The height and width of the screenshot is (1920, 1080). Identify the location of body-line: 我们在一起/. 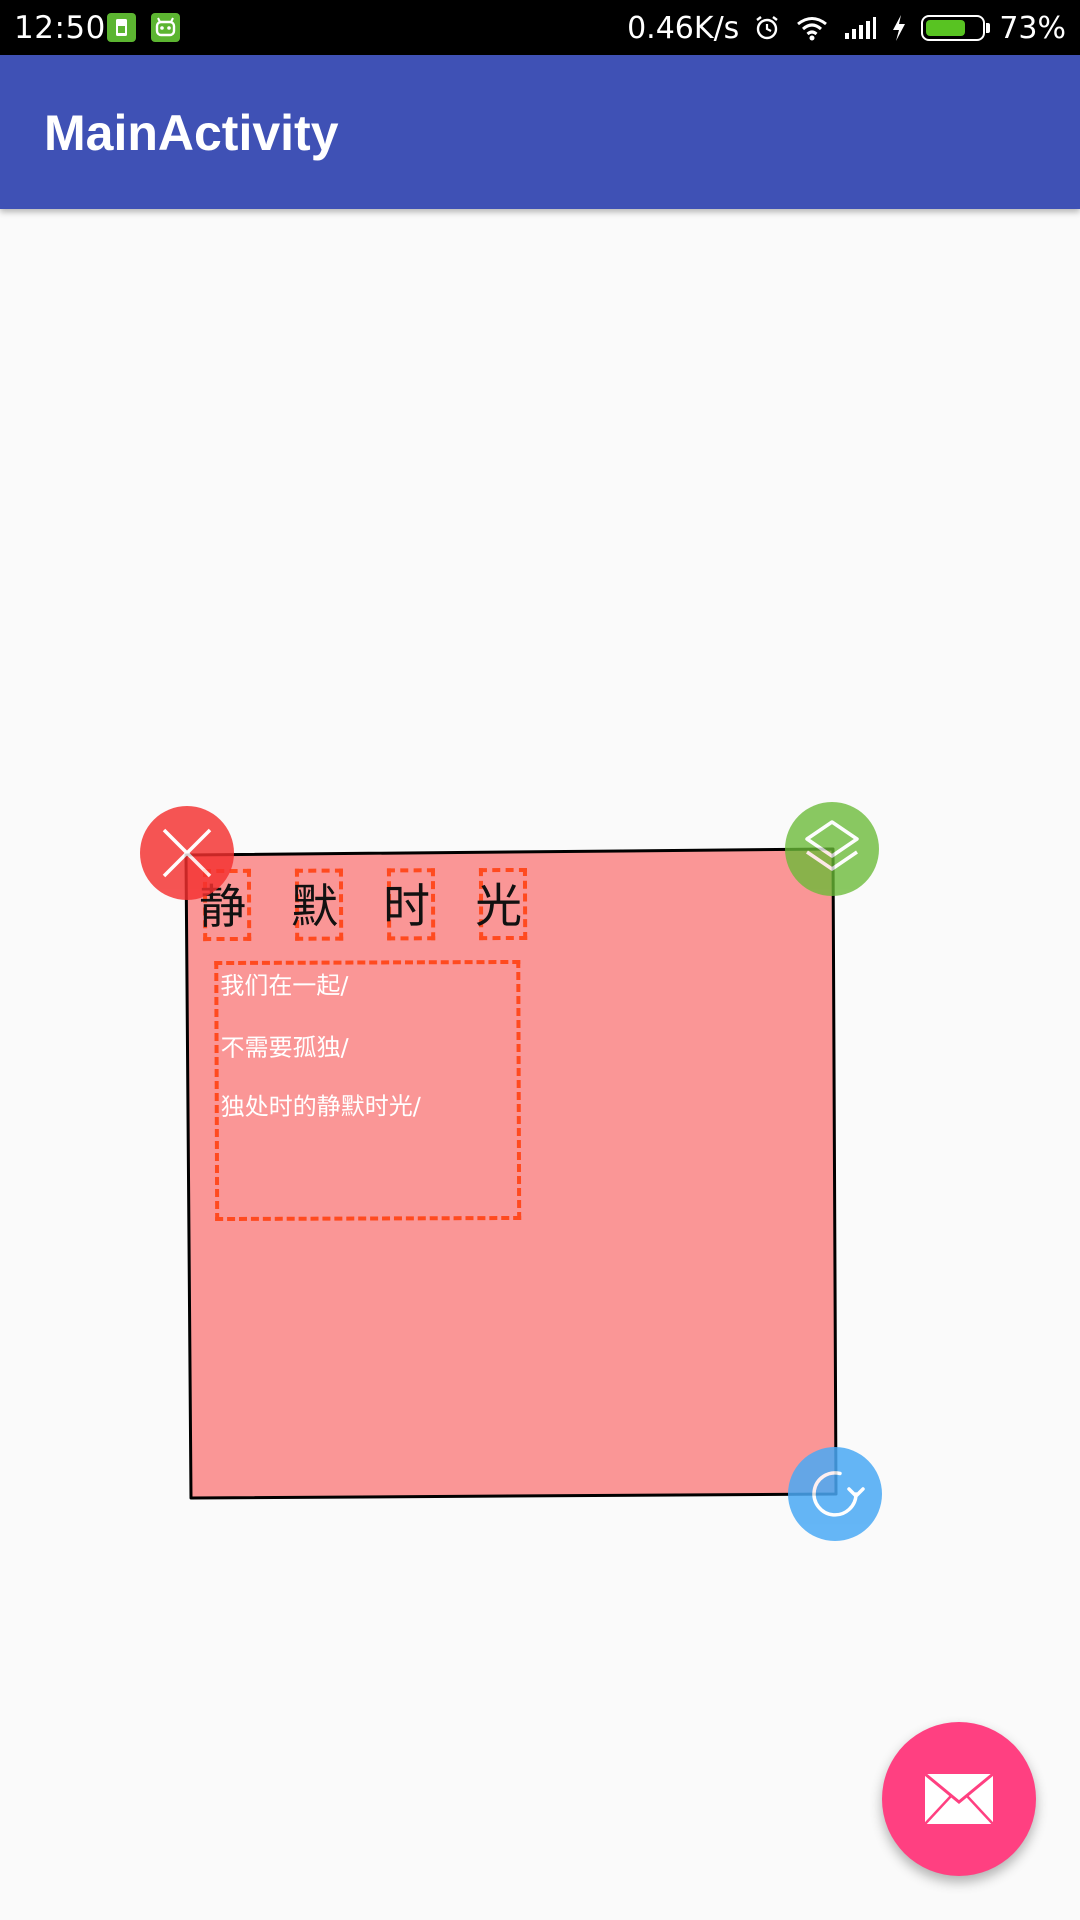
(284, 986).